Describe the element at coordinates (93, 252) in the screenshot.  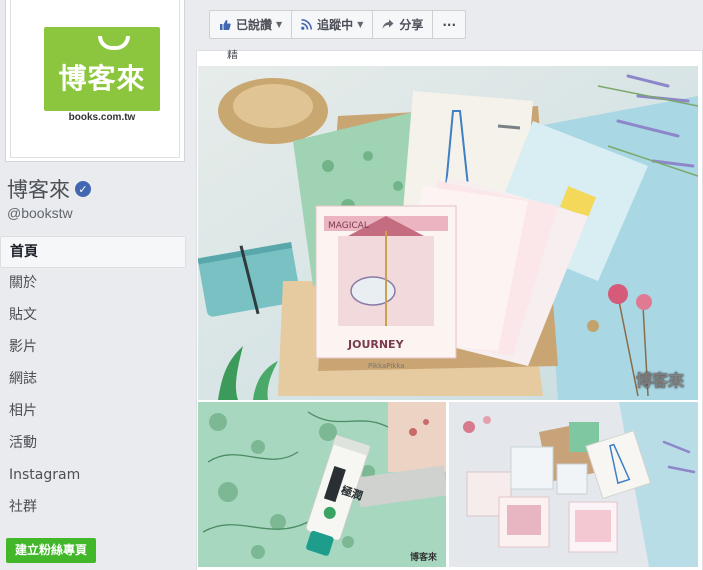
I see `nav-item-home: 首頁` at that location.